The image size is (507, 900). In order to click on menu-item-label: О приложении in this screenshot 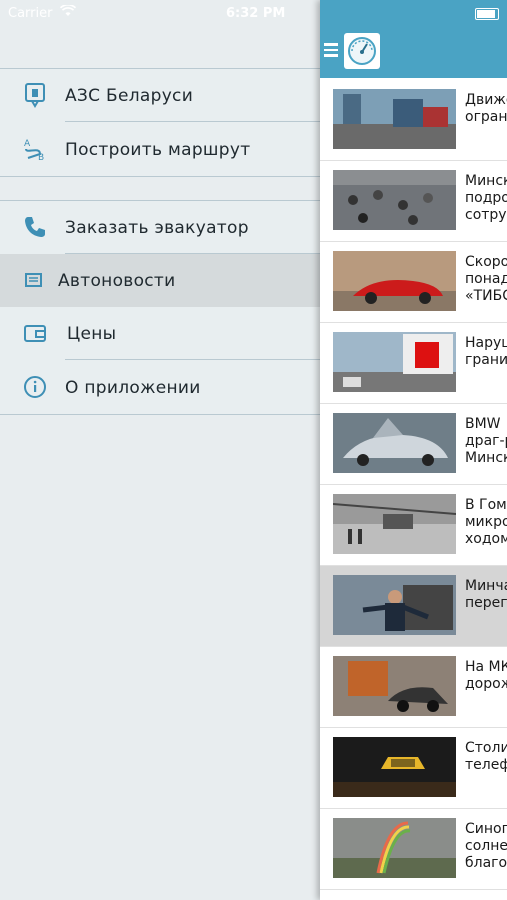, I will do `click(133, 388)`.